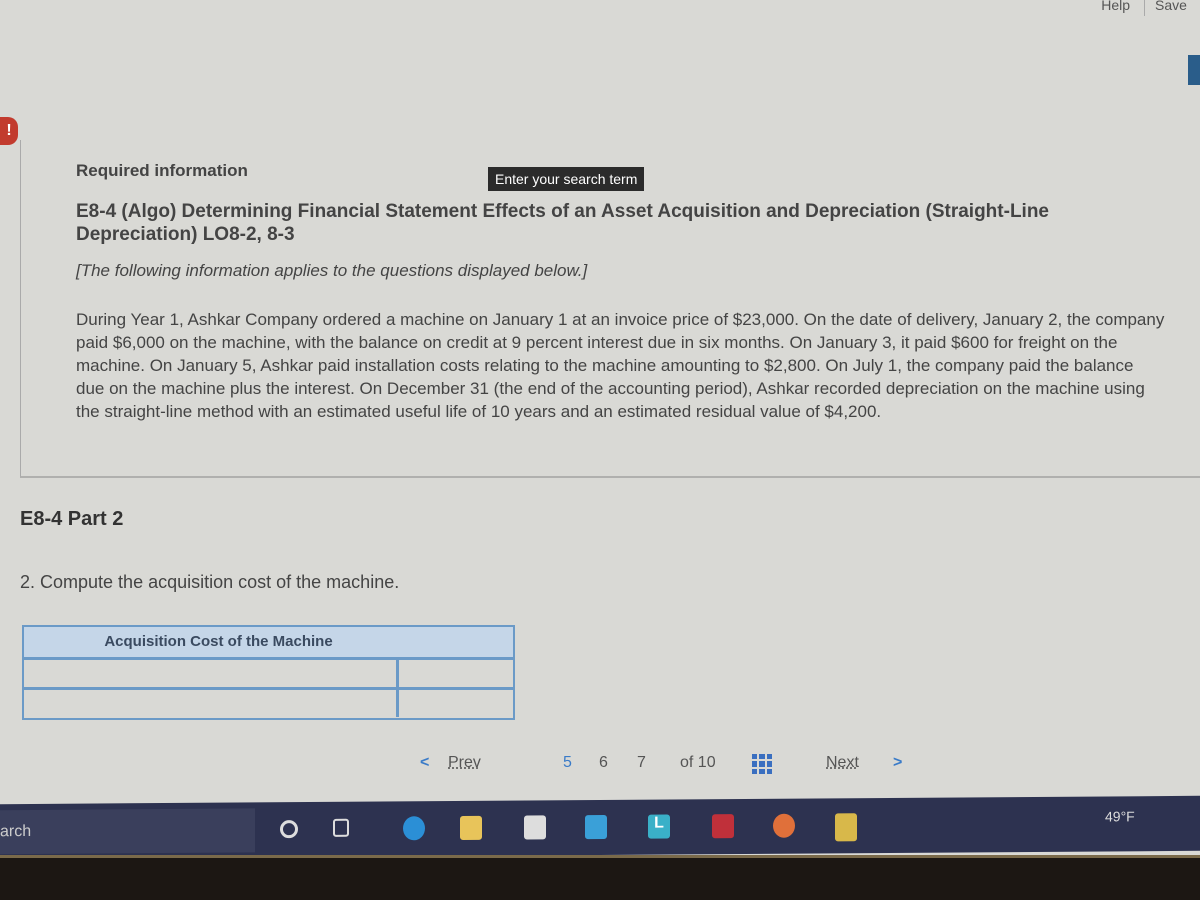 Image resolution: width=1200 pixels, height=900 pixels. Describe the element at coordinates (698, 762) in the screenshot. I see `page-count: of 10` at that location.